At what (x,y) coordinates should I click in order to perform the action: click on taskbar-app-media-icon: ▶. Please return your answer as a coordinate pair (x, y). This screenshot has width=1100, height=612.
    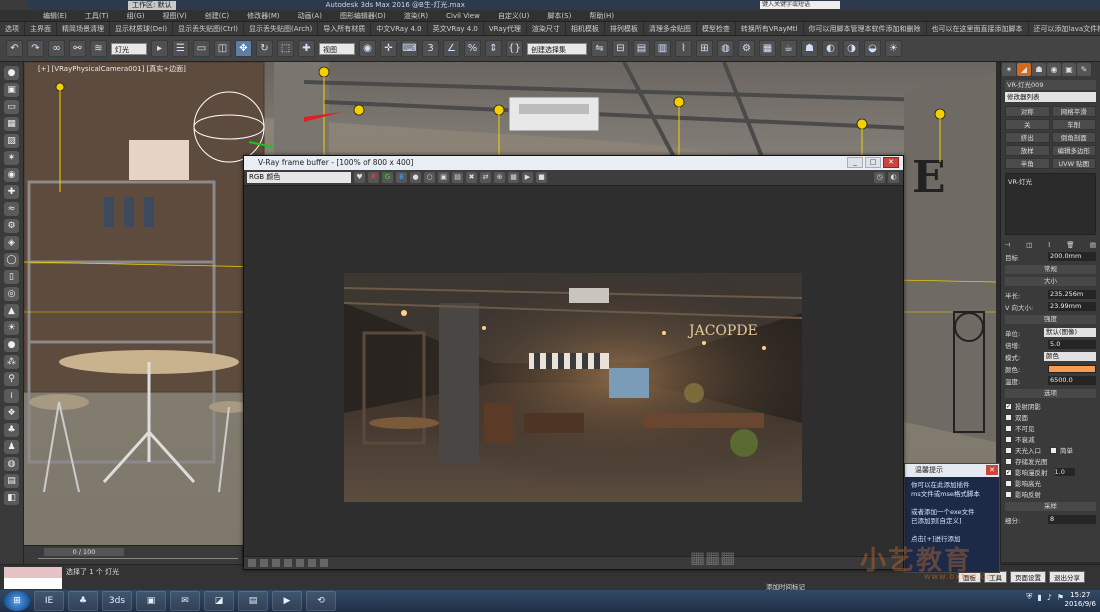
    Looking at the image, I should click on (287, 601).